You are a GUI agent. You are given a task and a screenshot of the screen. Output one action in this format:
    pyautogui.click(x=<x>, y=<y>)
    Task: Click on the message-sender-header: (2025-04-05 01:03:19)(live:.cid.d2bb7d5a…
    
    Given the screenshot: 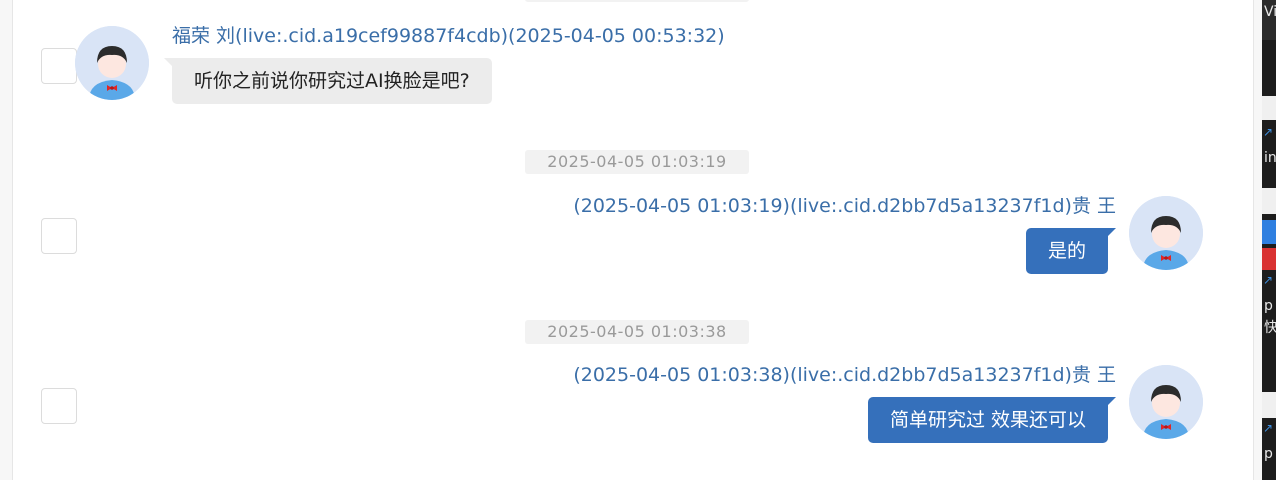 What is the action you would take?
    pyautogui.click(x=844, y=206)
    